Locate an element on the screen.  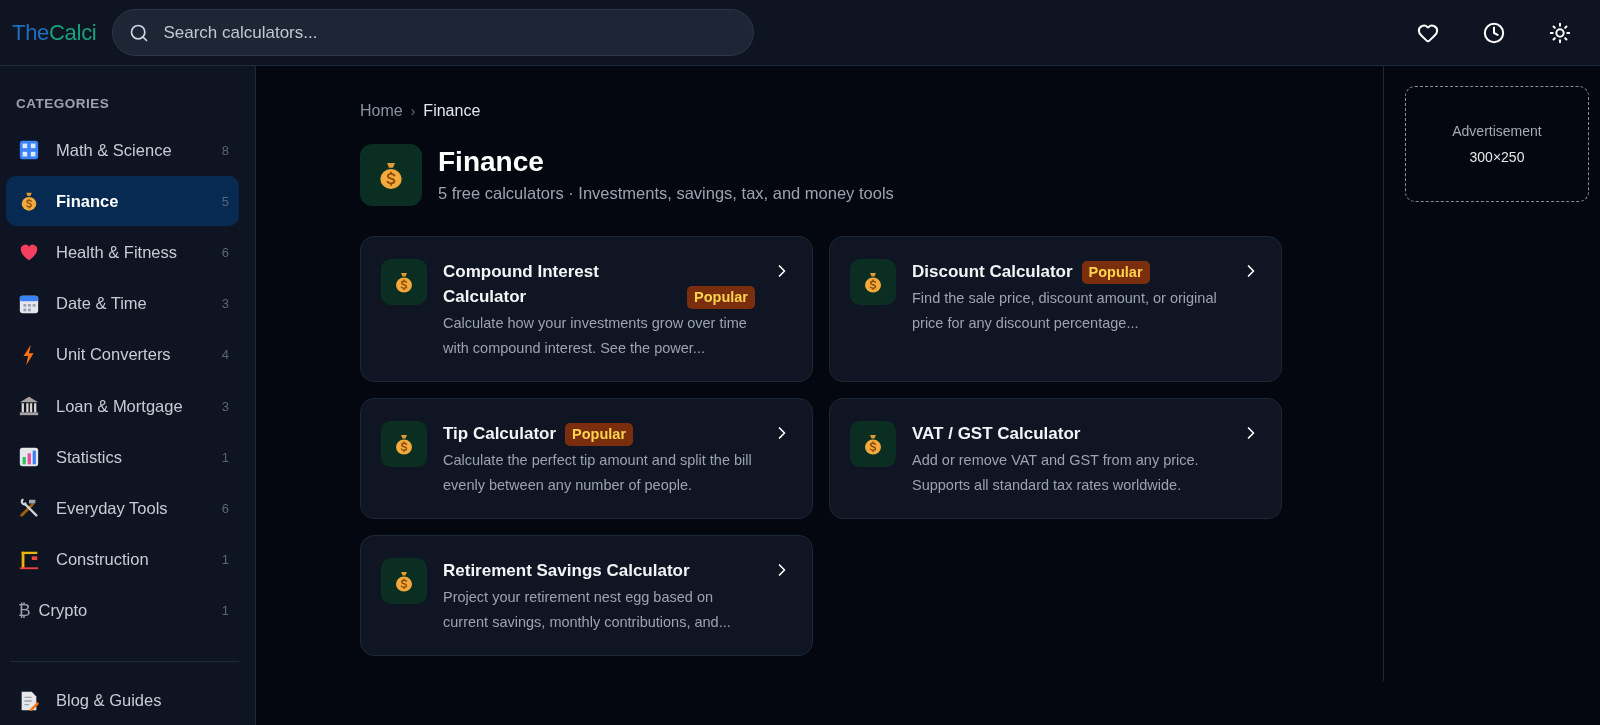
category-label: Loan & Mortgage is located at coordinates (120, 406).